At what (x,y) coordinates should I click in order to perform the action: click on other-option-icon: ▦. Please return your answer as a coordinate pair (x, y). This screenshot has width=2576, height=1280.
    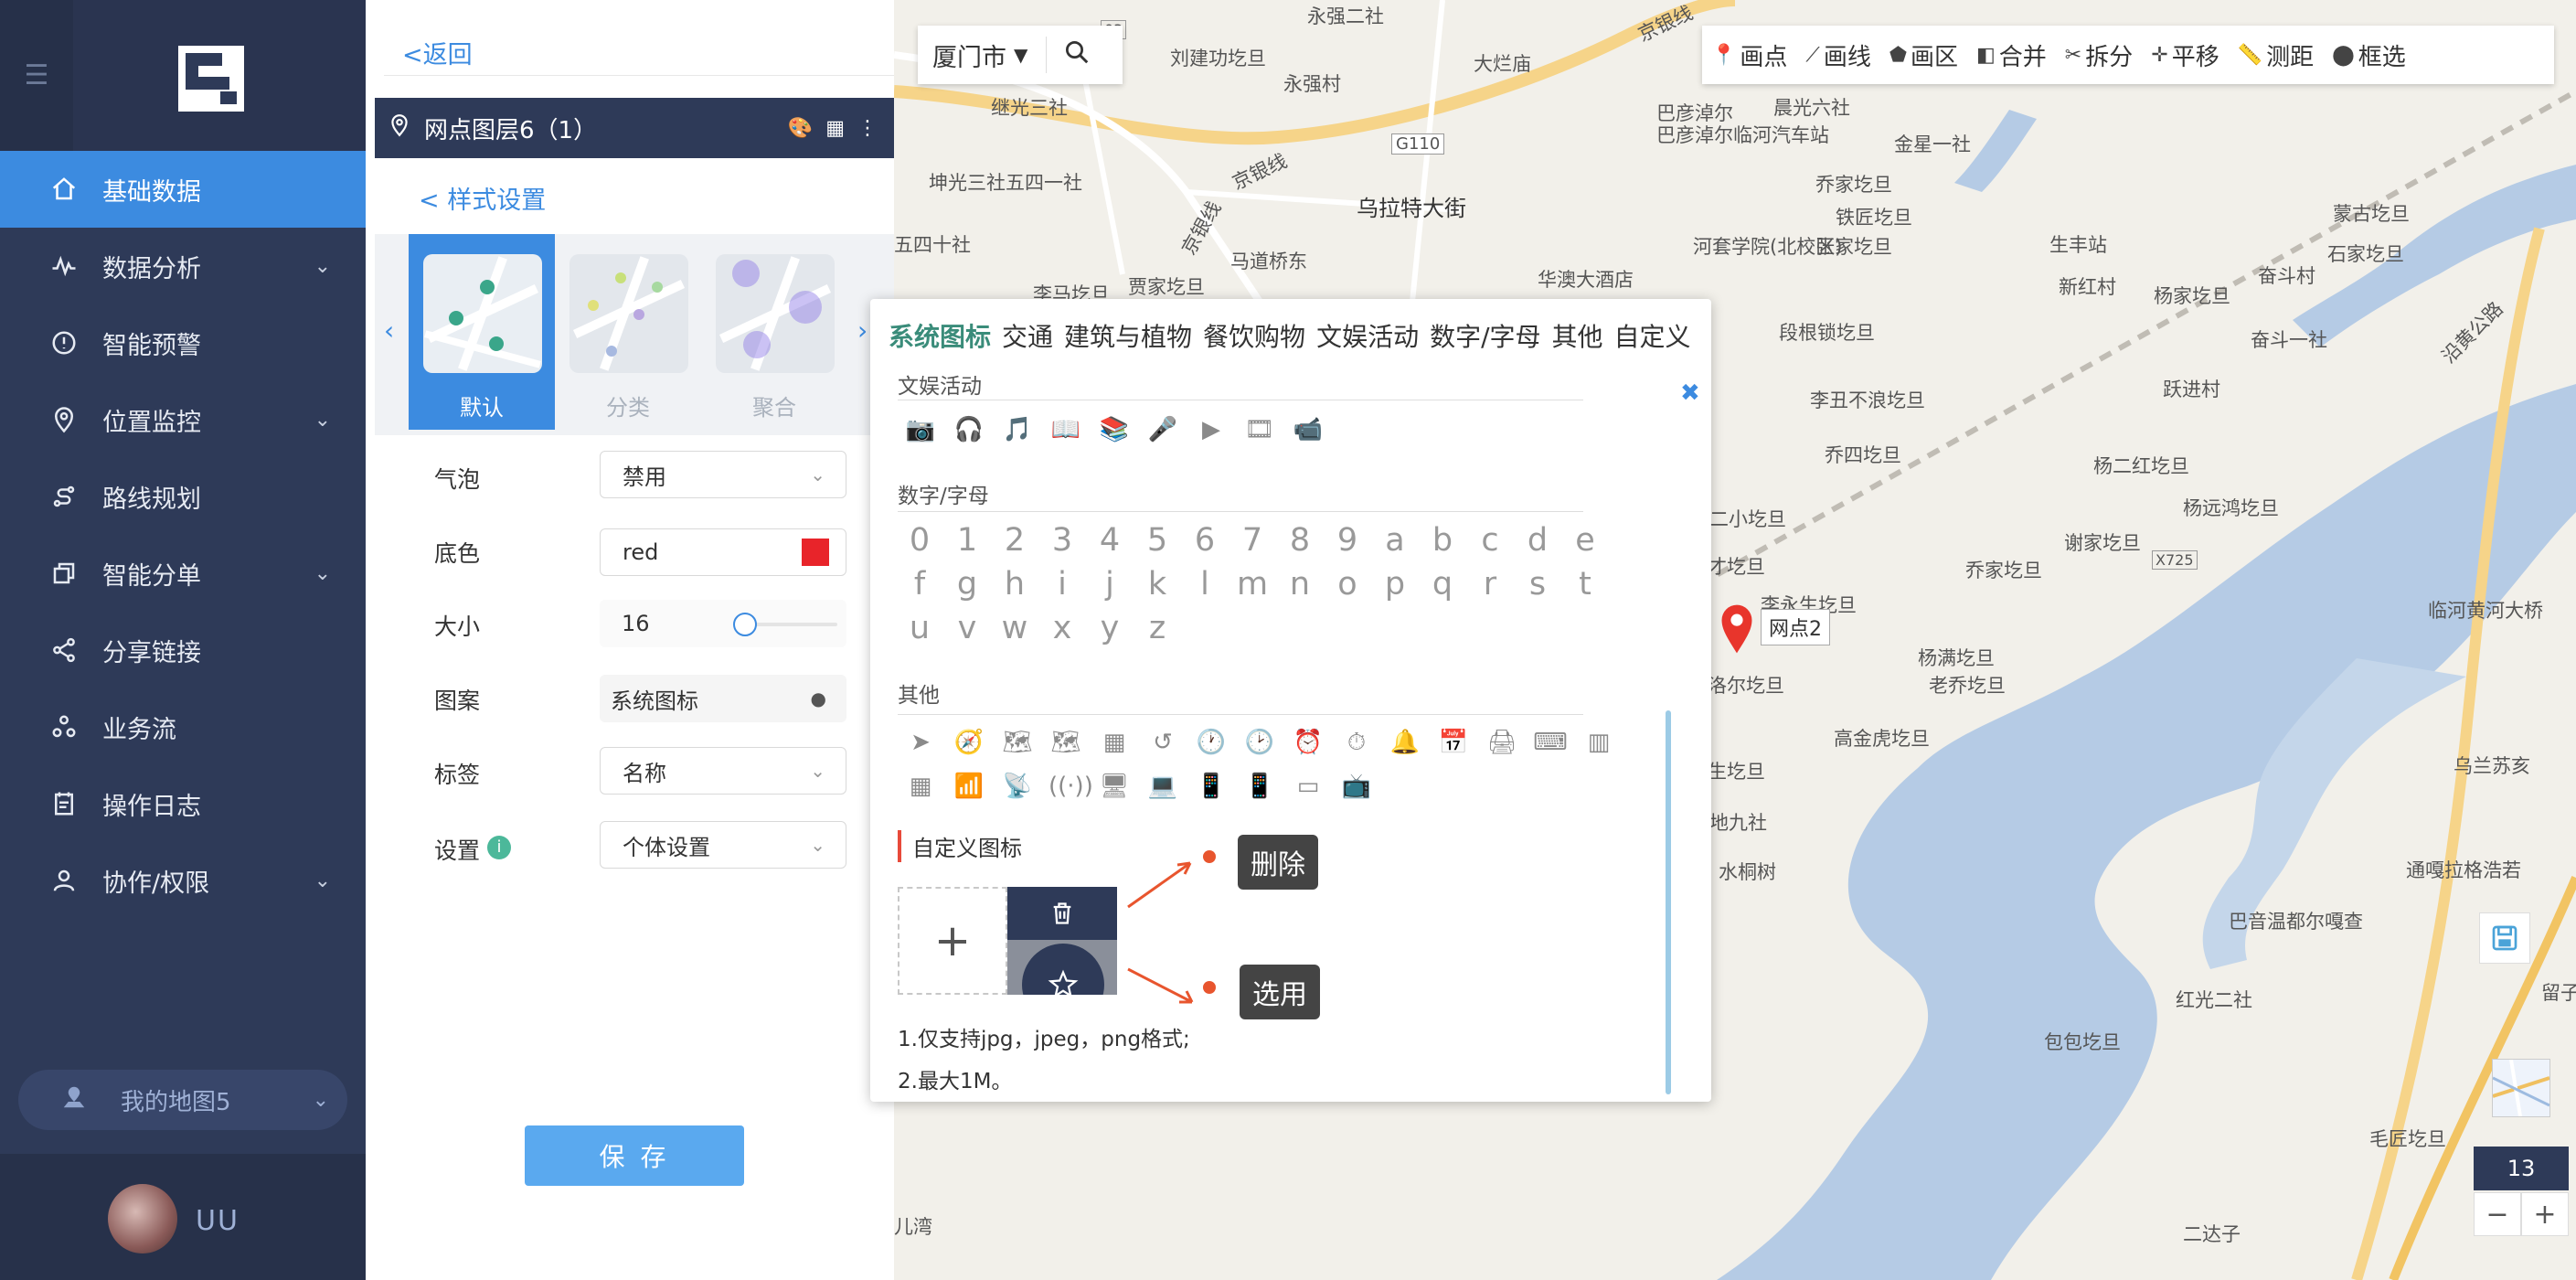
    Looking at the image, I should click on (1114, 743).